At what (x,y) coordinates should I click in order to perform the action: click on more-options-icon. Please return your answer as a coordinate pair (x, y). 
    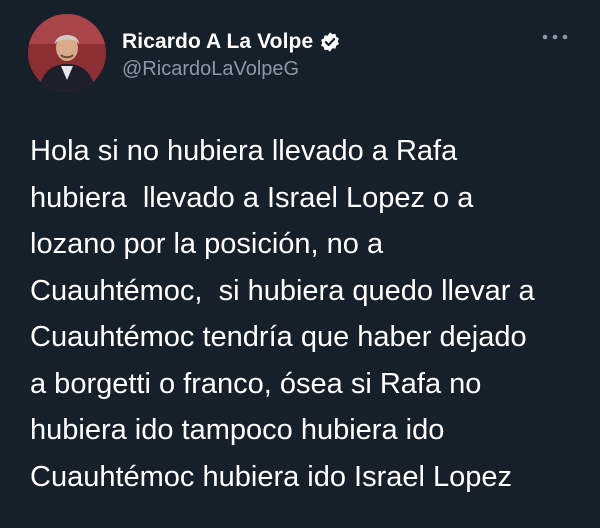
    Looking at the image, I should click on (555, 37).